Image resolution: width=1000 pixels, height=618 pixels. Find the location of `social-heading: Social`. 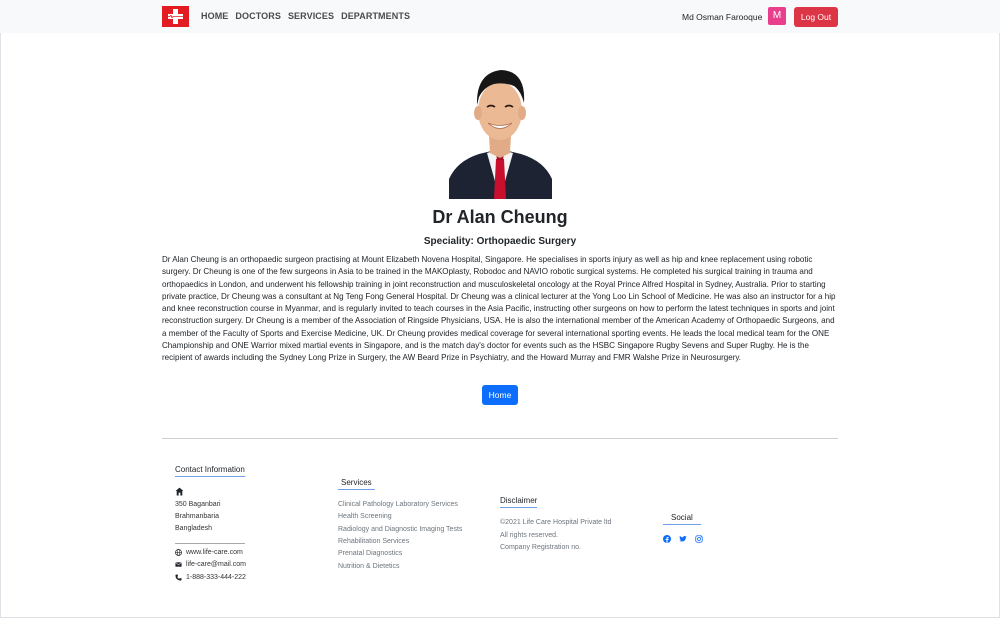

social-heading: Social is located at coordinates (682, 519).